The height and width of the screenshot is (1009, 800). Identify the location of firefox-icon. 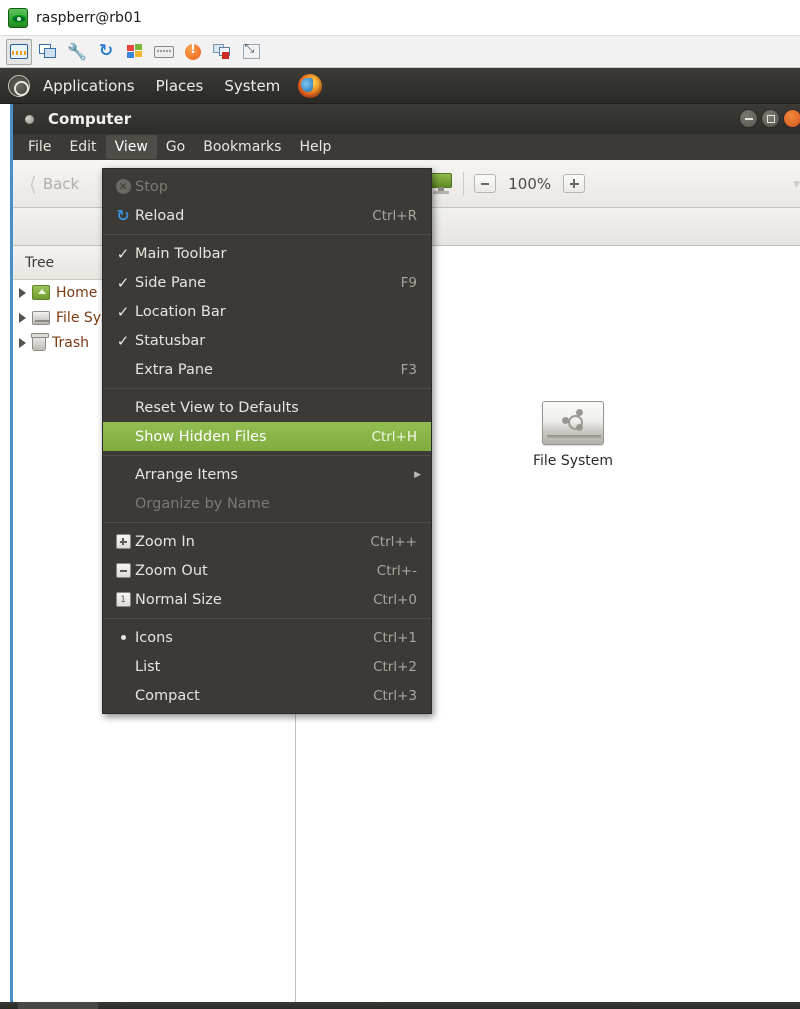
(310, 85).